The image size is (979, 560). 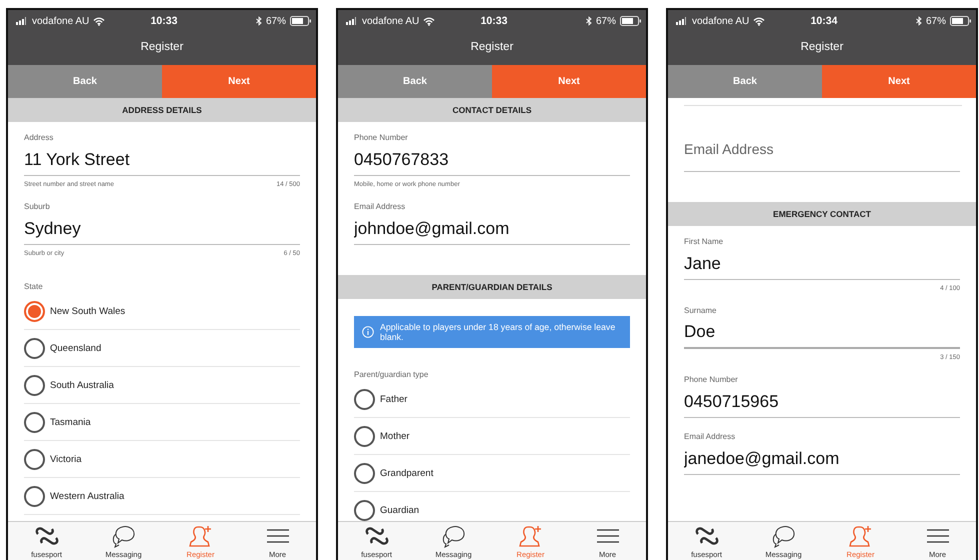 What do you see at coordinates (392, 375) in the screenshot?
I see `group-label: Parent/guardian type` at bounding box center [392, 375].